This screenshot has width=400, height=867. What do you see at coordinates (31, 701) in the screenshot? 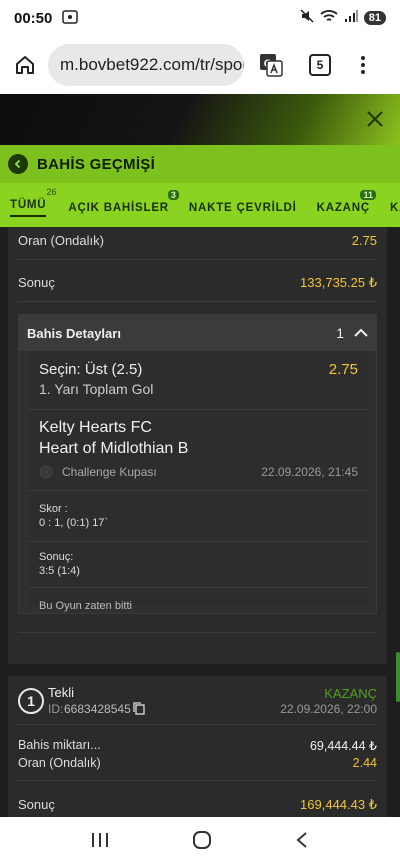
I see `bet-number-icon: 1` at bounding box center [31, 701].